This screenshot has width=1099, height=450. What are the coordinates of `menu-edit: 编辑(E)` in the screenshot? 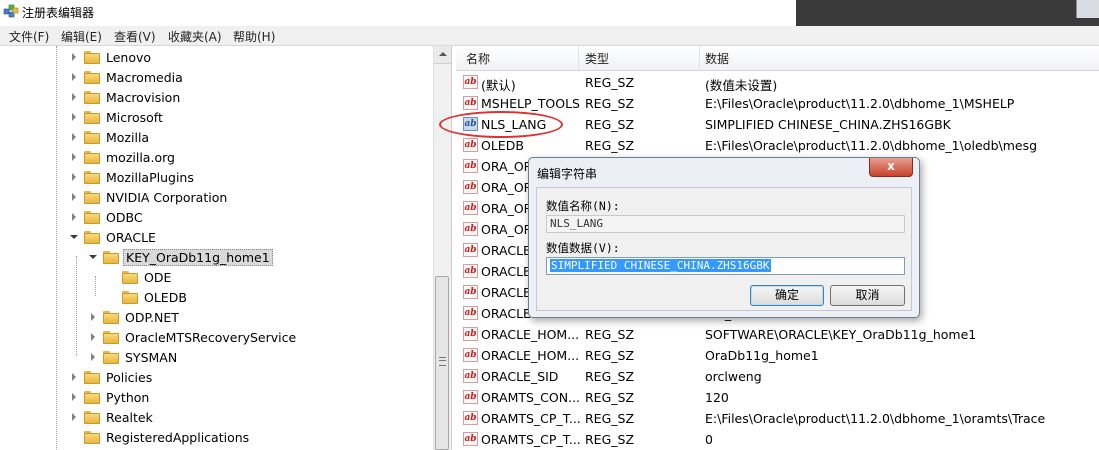 It's located at (81, 36).